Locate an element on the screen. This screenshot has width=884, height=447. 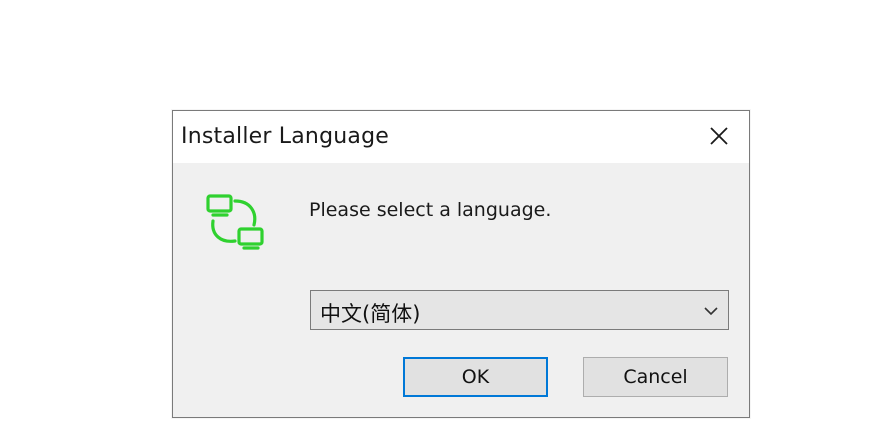
close-icon is located at coordinates (719, 136).